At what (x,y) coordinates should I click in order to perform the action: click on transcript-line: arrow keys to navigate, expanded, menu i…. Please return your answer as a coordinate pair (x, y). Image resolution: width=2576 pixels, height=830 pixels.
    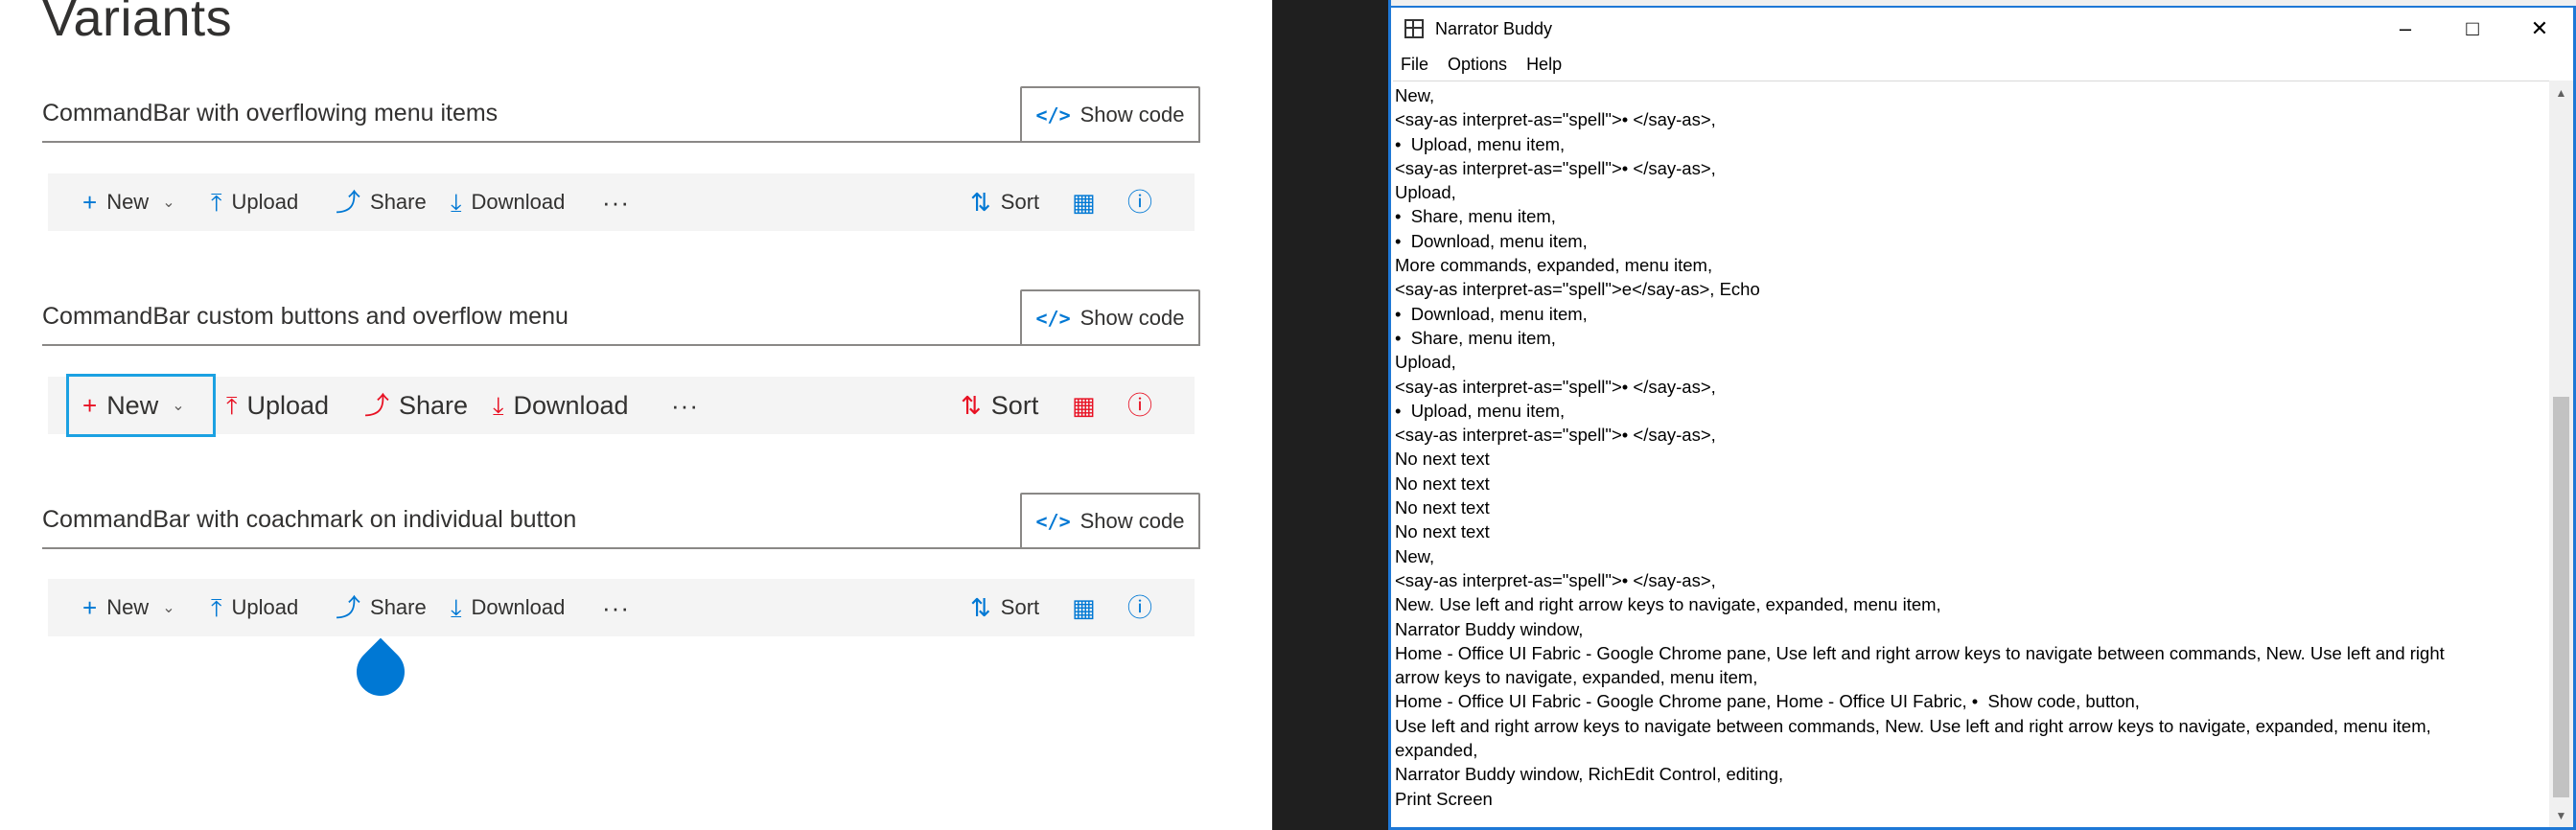
    Looking at the image, I should click on (1577, 677).